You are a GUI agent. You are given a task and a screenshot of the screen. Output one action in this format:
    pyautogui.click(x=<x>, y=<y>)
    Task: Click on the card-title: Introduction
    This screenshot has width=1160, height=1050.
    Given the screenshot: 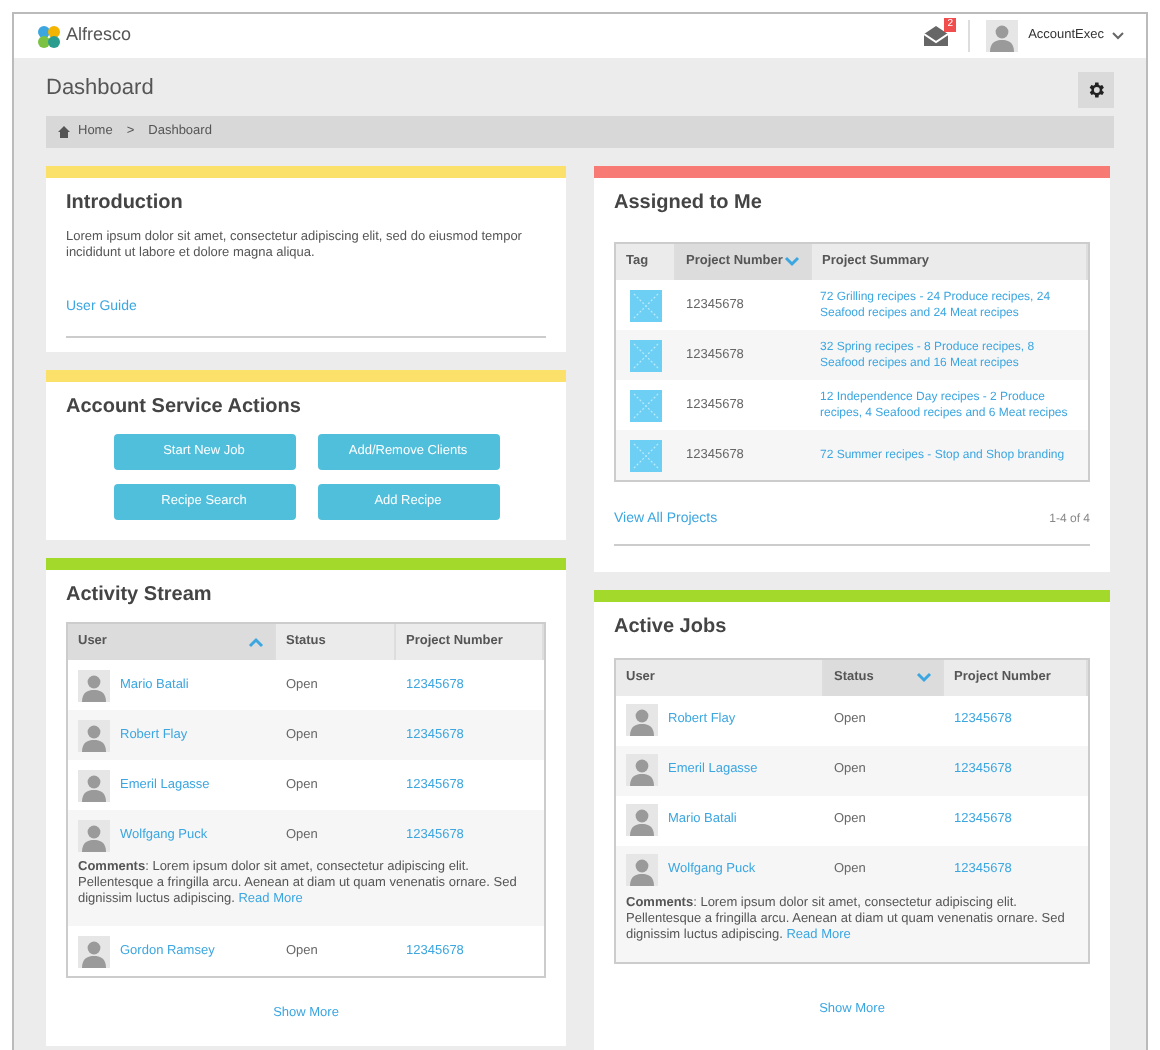 What is the action you would take?
    pyautogui.click(x=125, y=204)
    